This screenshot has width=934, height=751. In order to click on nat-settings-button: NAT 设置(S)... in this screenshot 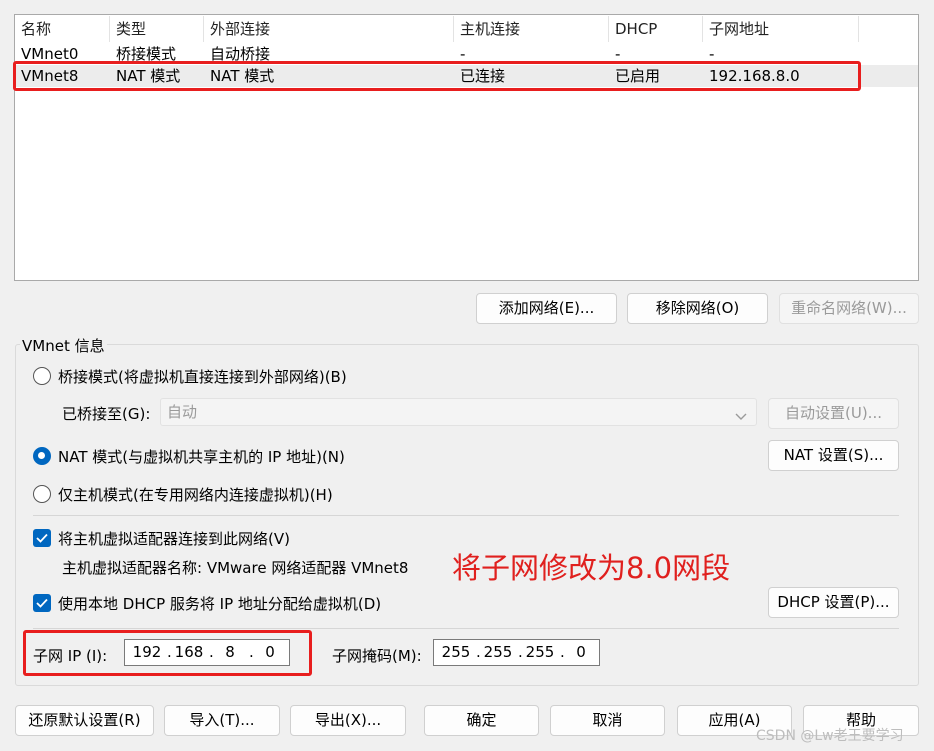, I will do `click(833, 455)`.